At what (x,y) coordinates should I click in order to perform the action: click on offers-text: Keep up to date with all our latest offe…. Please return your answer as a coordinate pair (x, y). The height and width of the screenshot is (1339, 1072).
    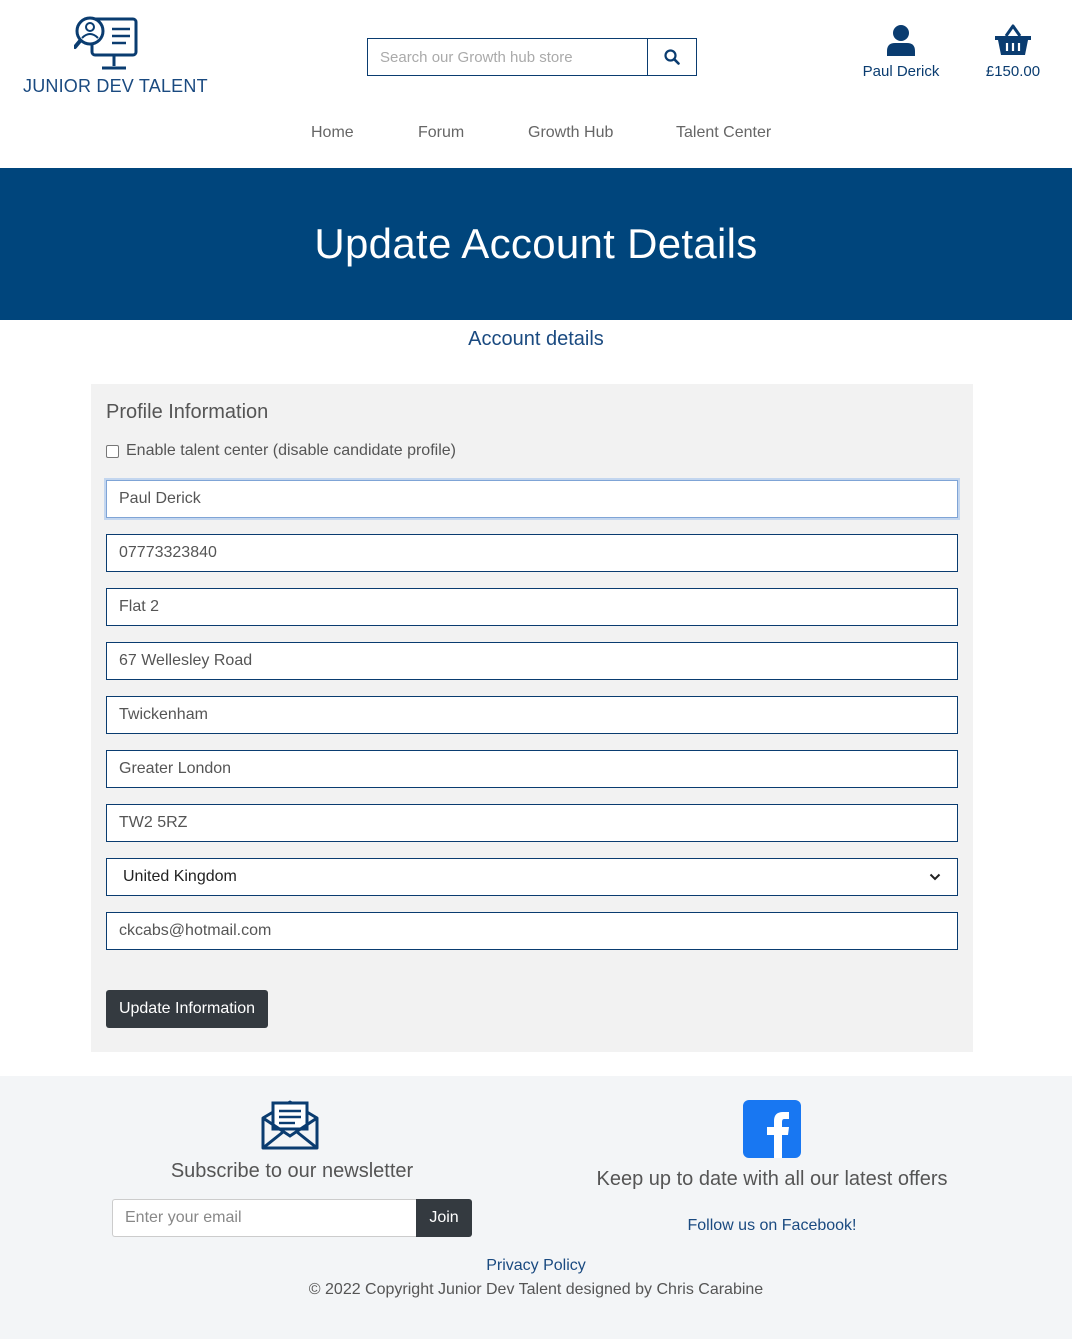
    Looking at the image, I should click on (772, 1179).